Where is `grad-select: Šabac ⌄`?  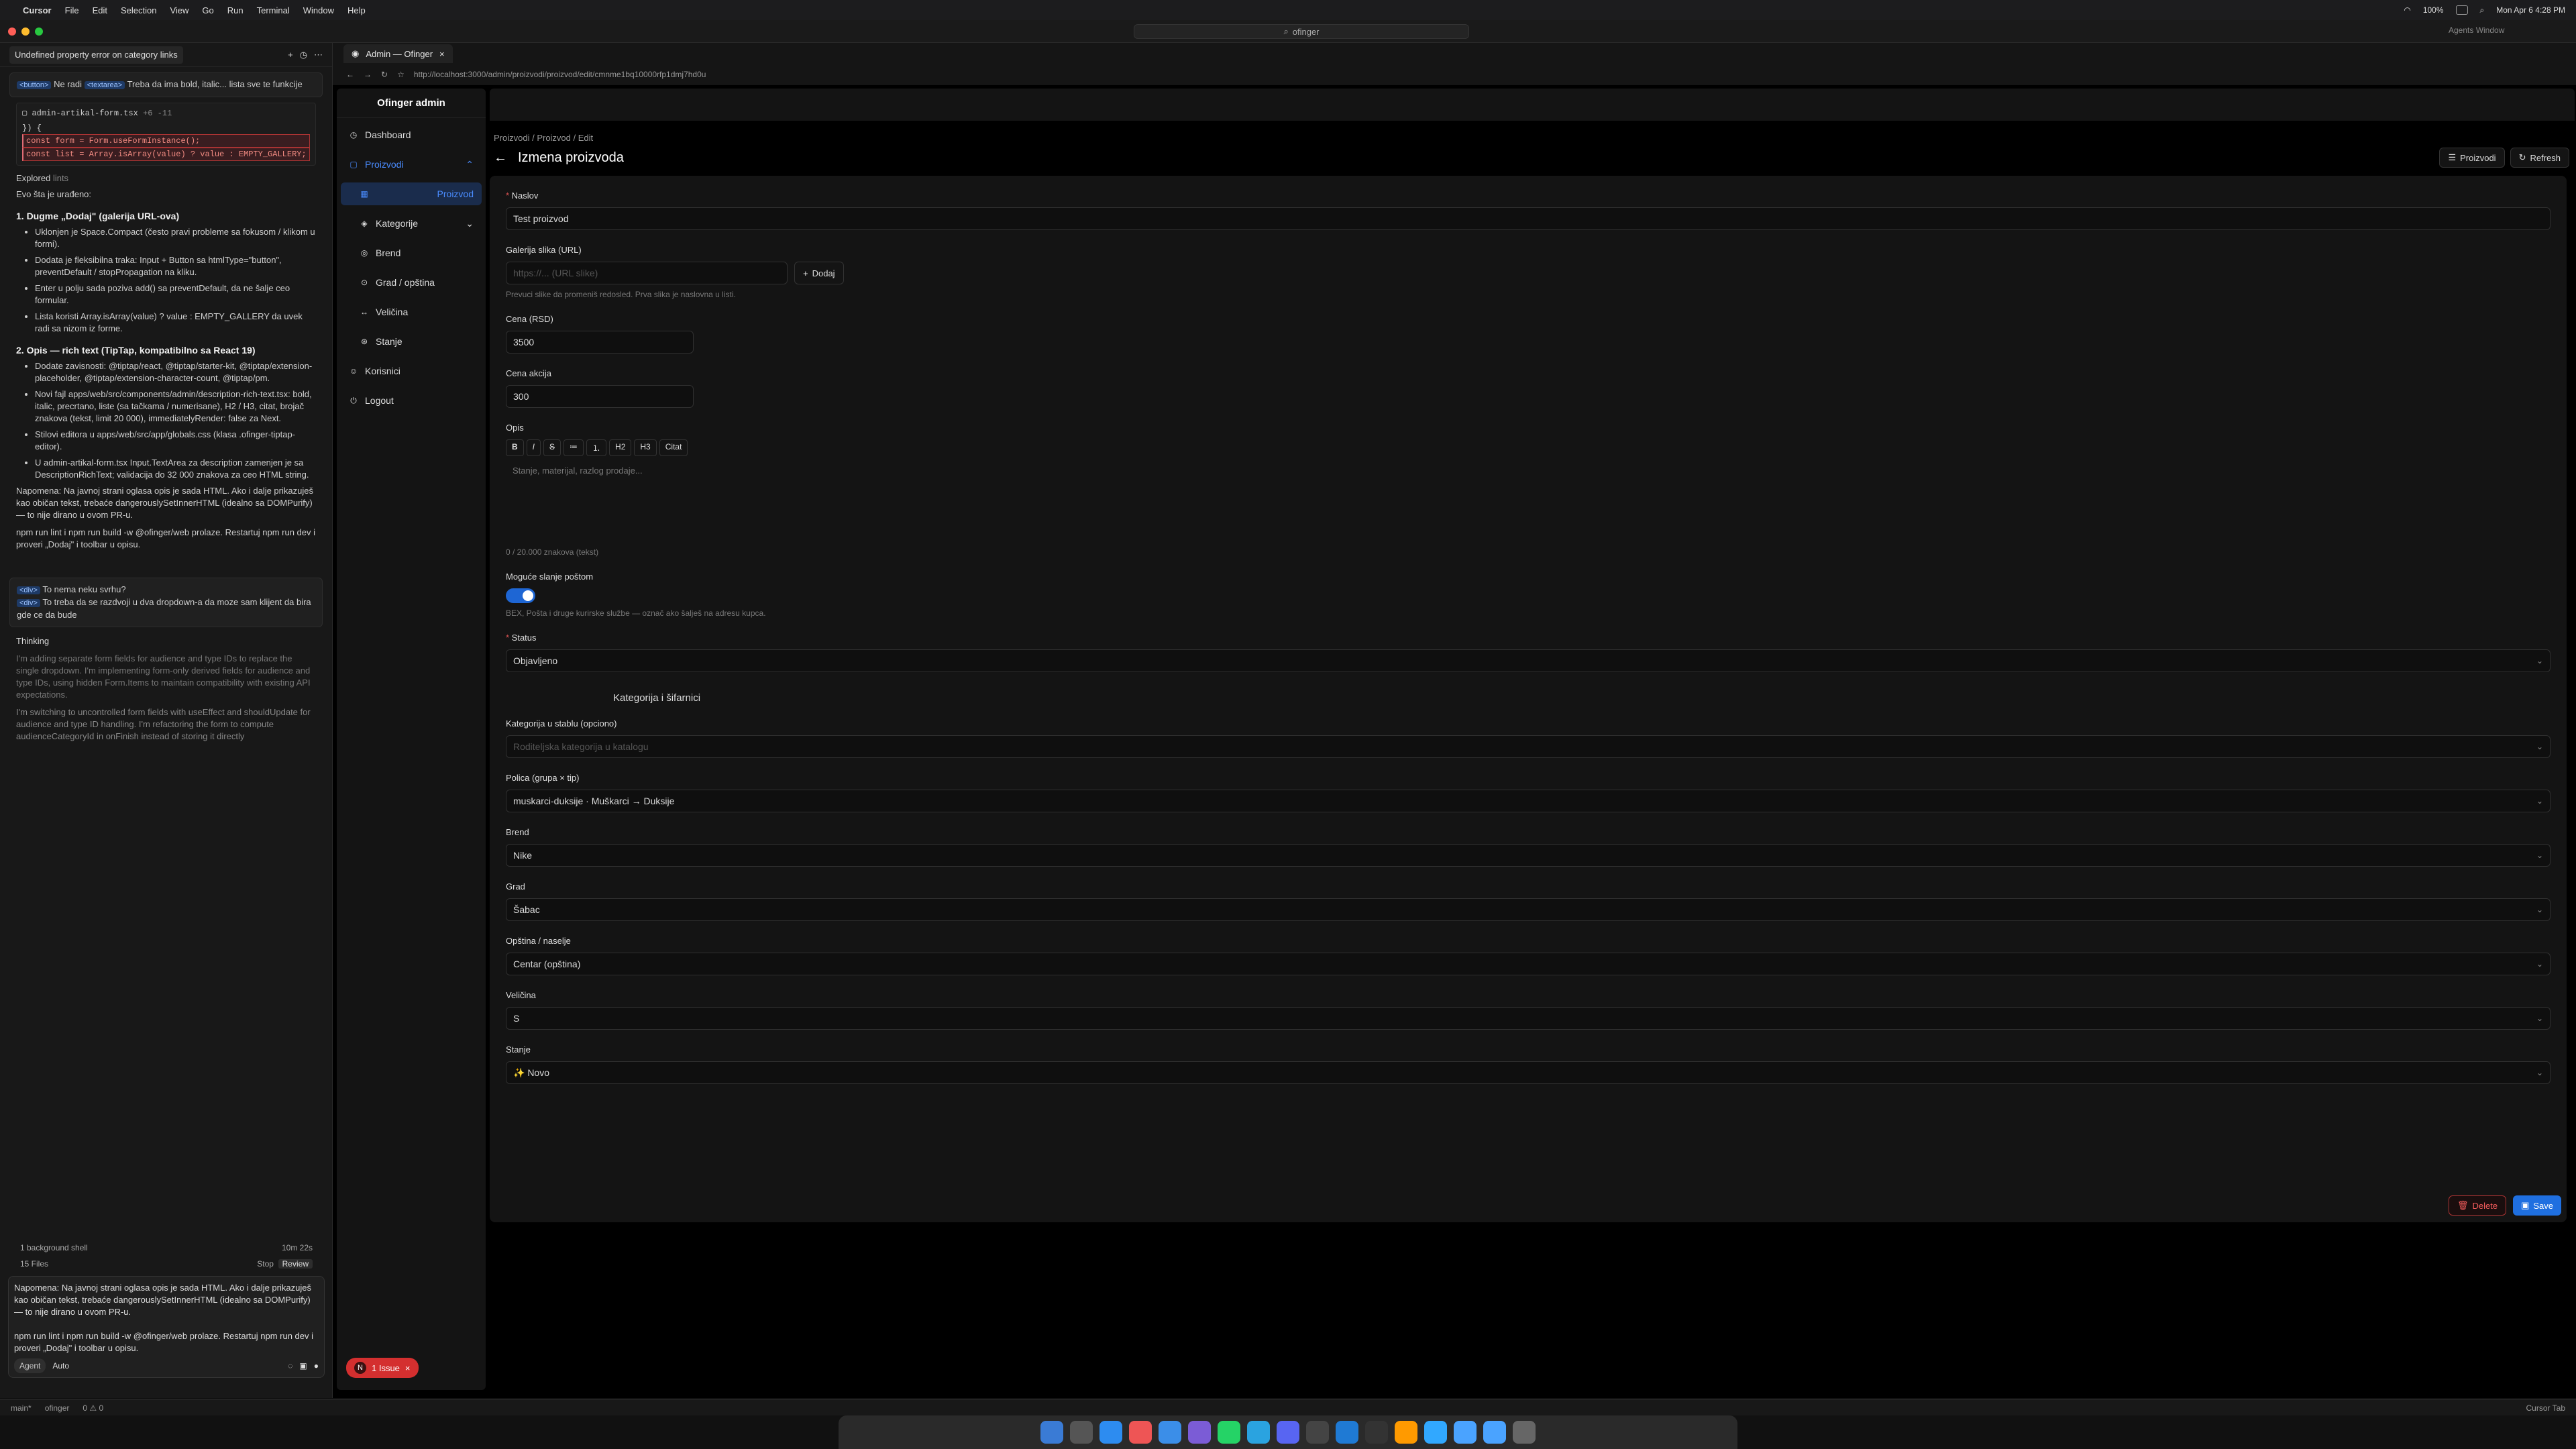 grad-select: Šabac ⌄ is located at coordinates (1528, 909).